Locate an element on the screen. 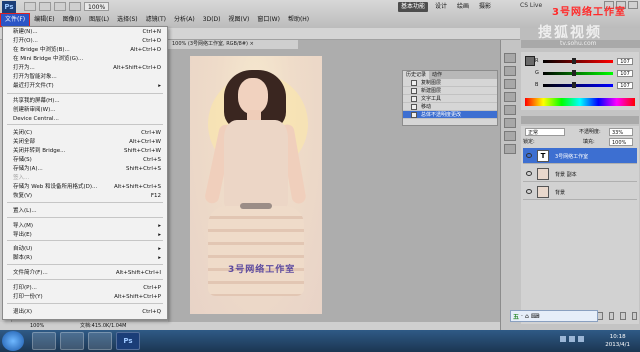 The width and height of the screenshot is (640, 352). file-menu-item: 恢复(V) F12 is located at coordinates (85, 196).